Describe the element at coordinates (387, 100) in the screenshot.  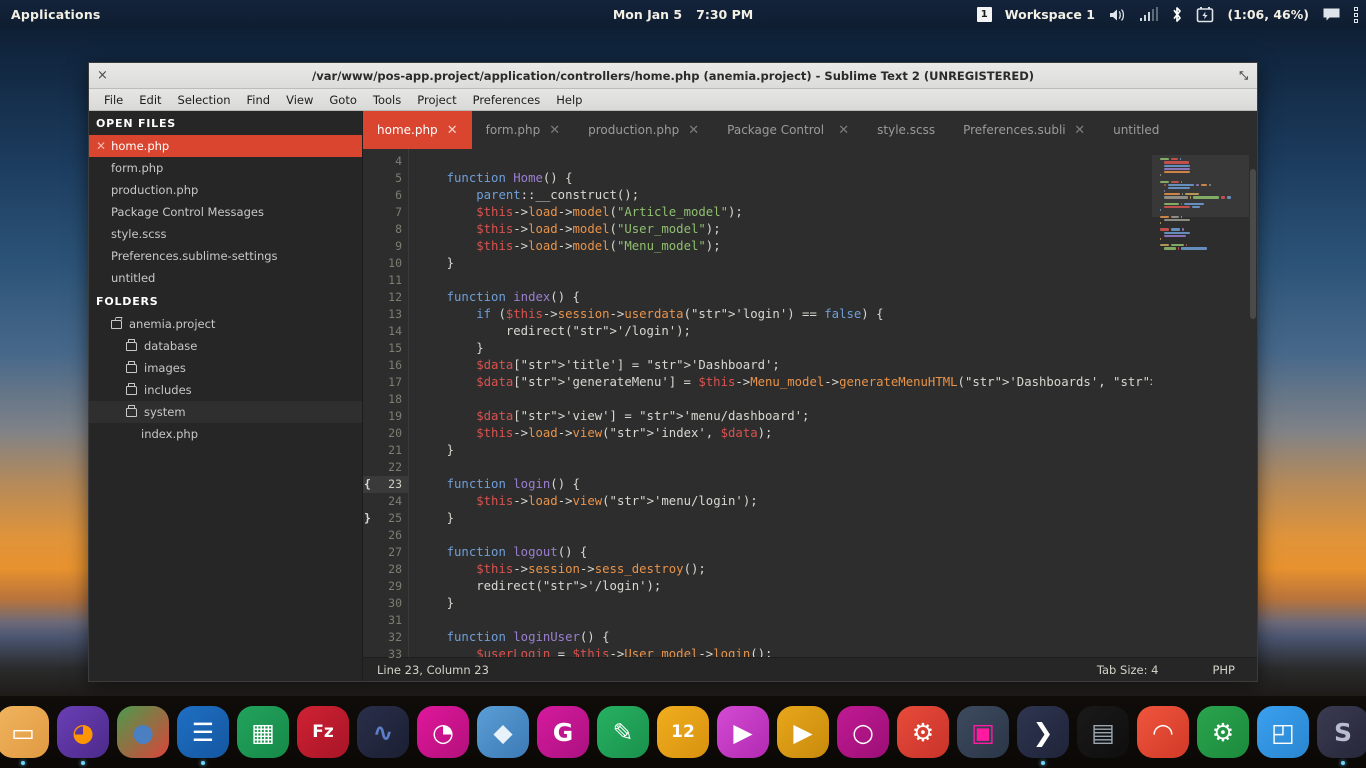
I see `menu-item-tools: Tools` at that location.